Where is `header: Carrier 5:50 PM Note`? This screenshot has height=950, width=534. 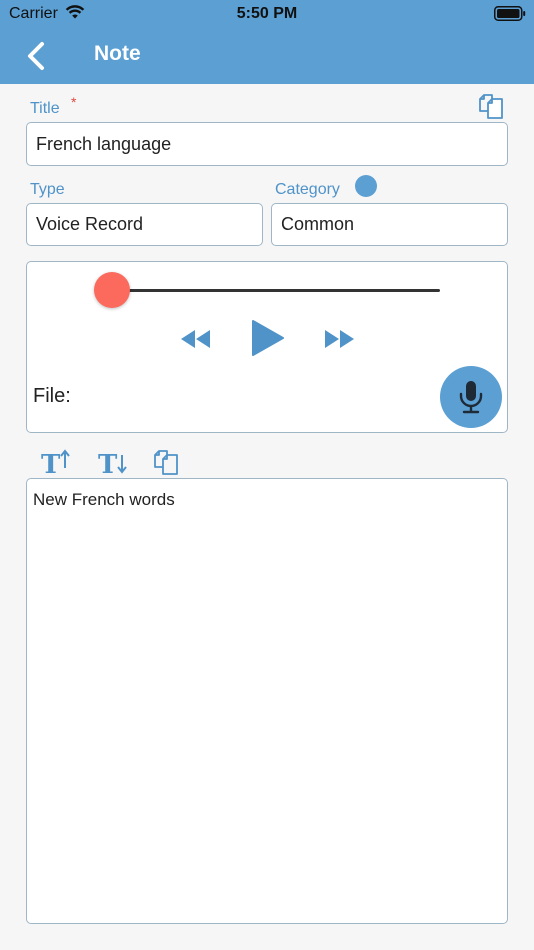
header: Carrier 5:50 PM Note is located at coordinates (267, 42).